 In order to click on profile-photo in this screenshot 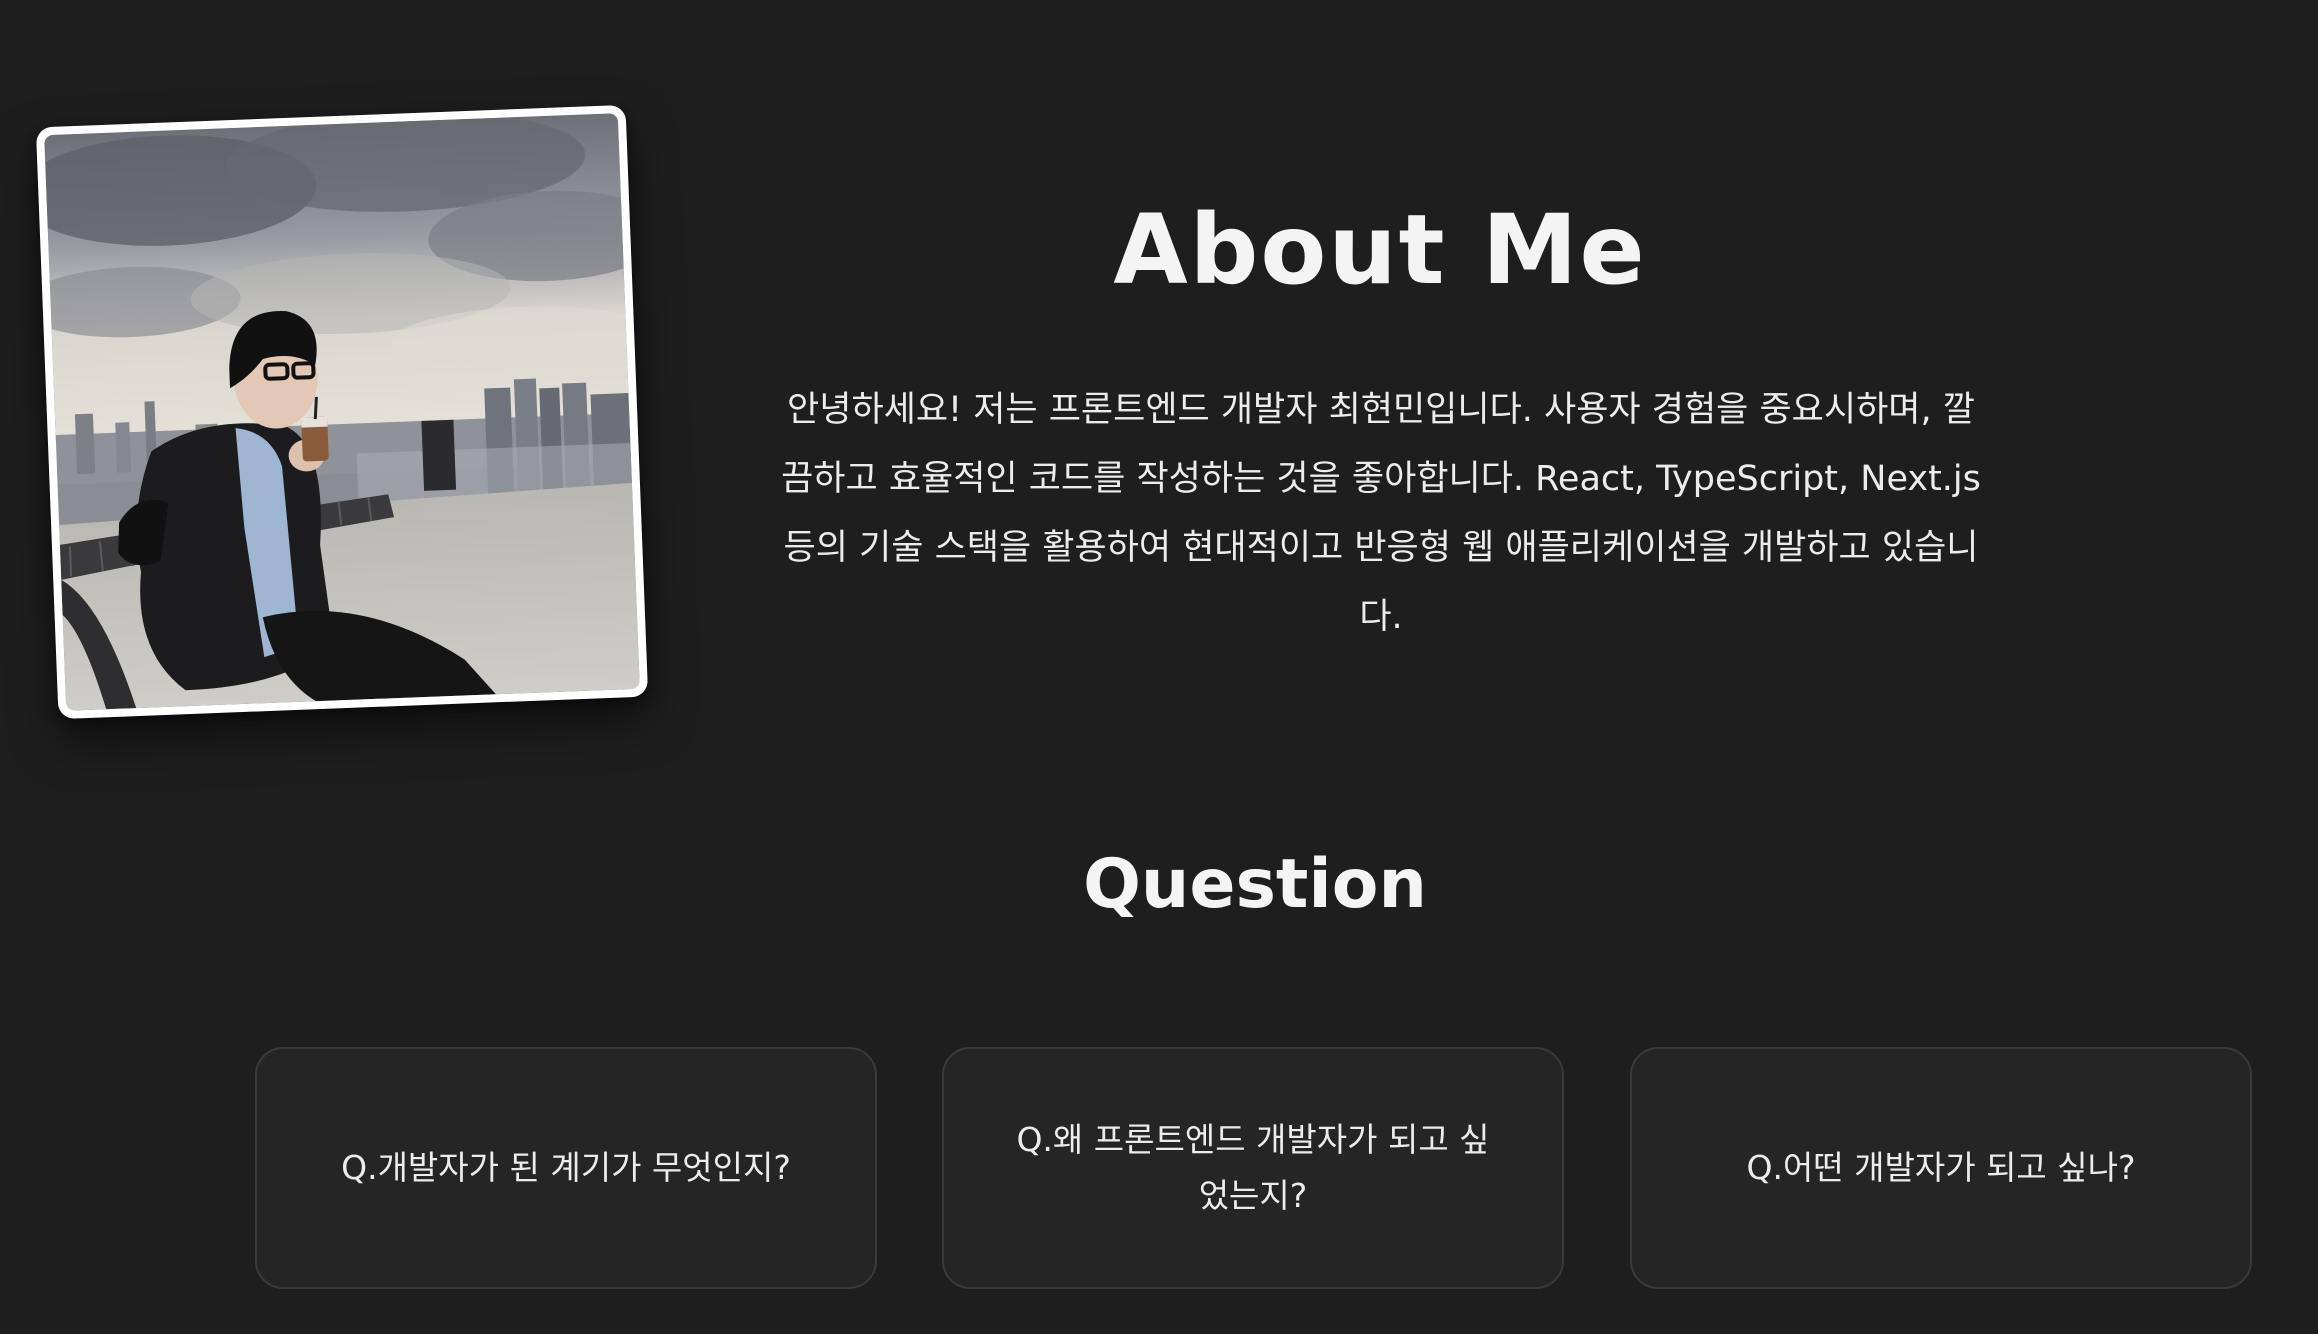, I will do `click(342, 412)`.